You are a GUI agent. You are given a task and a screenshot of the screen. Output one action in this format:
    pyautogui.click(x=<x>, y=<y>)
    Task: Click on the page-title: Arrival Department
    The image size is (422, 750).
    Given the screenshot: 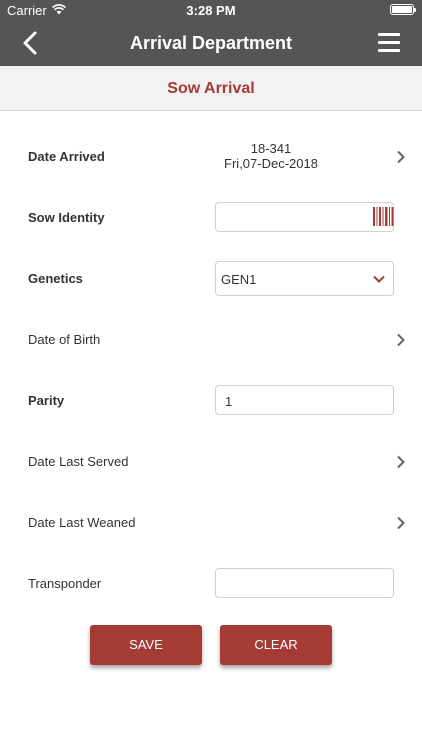 What is the action you would take?
    pyautogui.click(x=211, y=43)
    